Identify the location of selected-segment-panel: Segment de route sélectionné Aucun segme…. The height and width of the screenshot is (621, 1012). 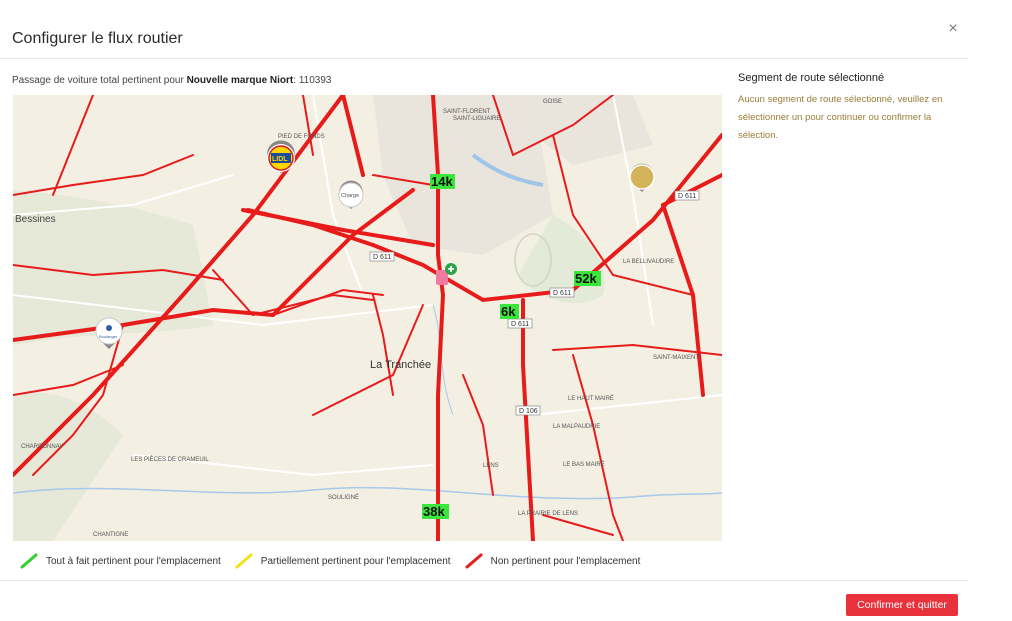
(849, 108).